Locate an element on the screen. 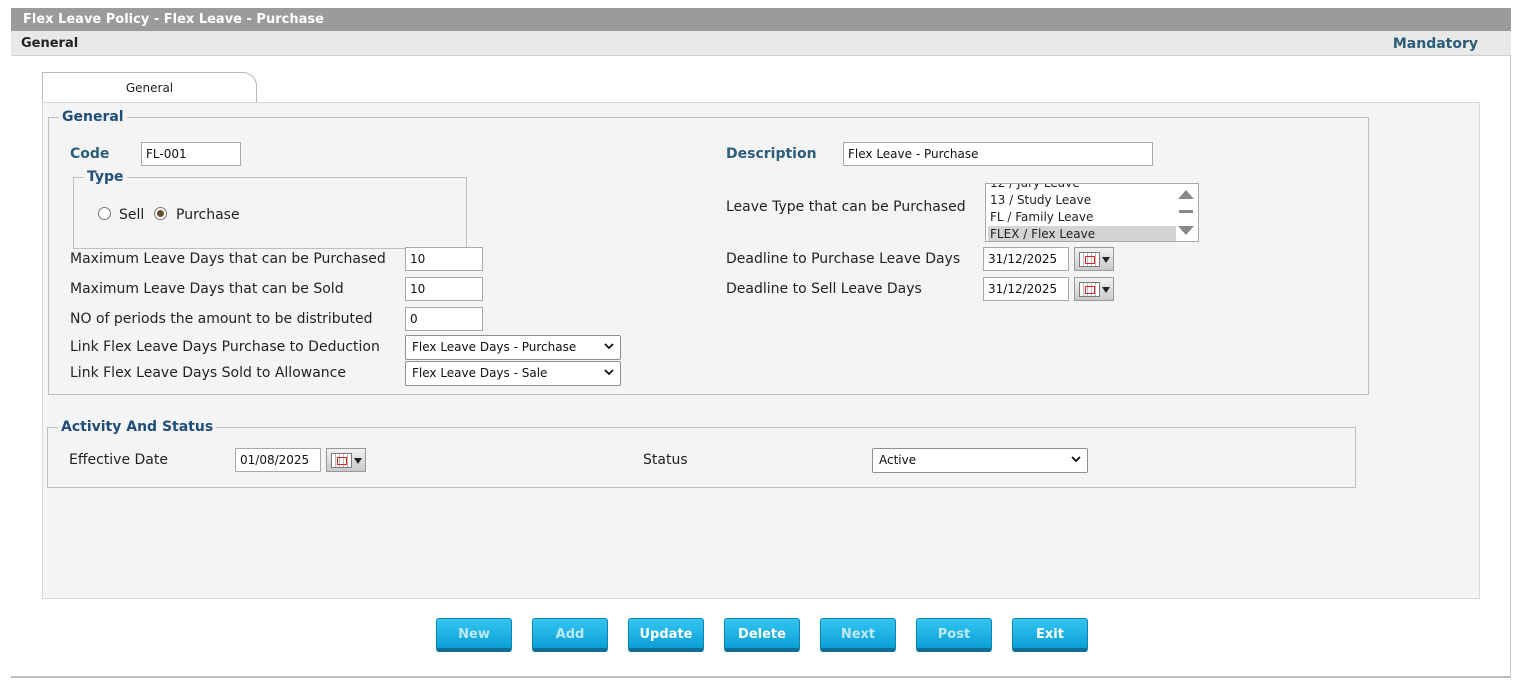  max-sold-input is located at coordinates (444, 289).